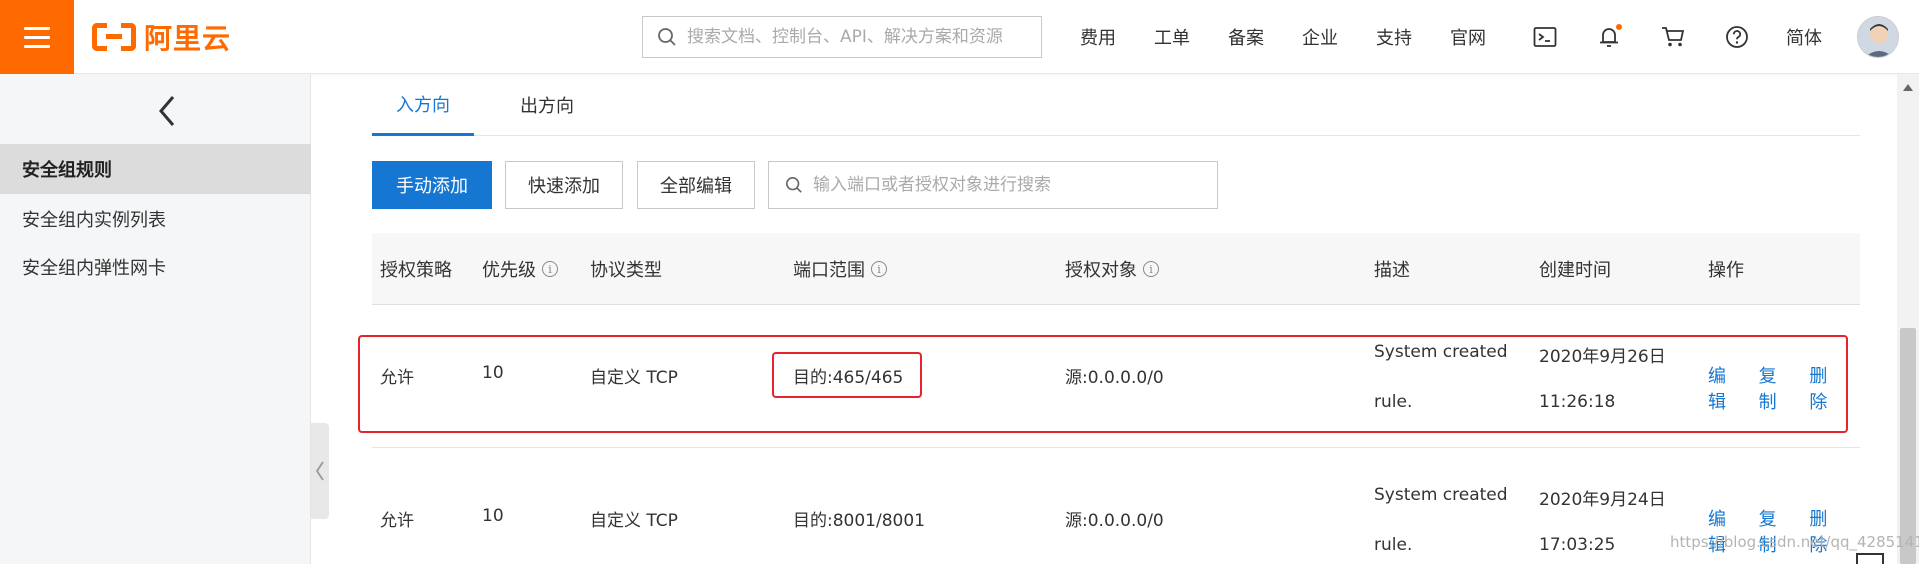 The image size is (1919, 564). I want to click on rule-search-input, so click(1008, 185).